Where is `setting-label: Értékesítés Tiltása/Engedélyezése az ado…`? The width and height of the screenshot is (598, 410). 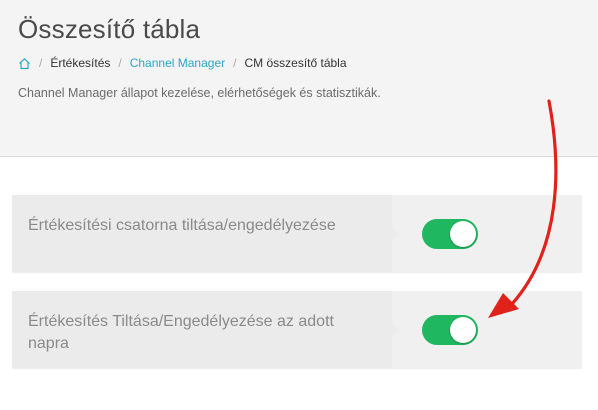 setting-label: Értékesítés Tiltása/Engedélyezése az ado… is located at coordinates (181, 332).